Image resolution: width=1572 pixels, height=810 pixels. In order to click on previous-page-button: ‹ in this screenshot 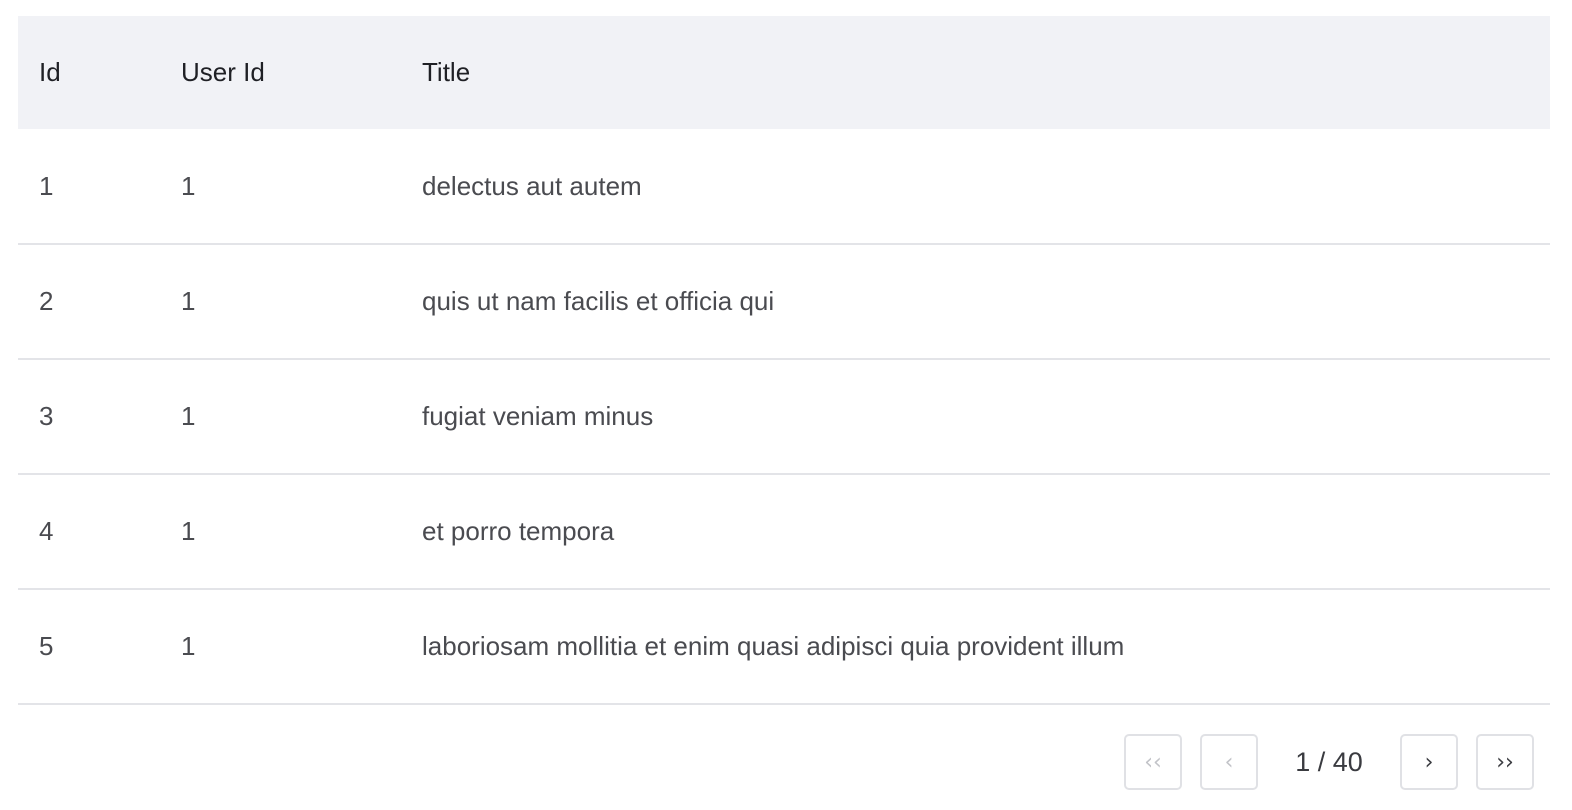, I will do `click(1229, 762)`.